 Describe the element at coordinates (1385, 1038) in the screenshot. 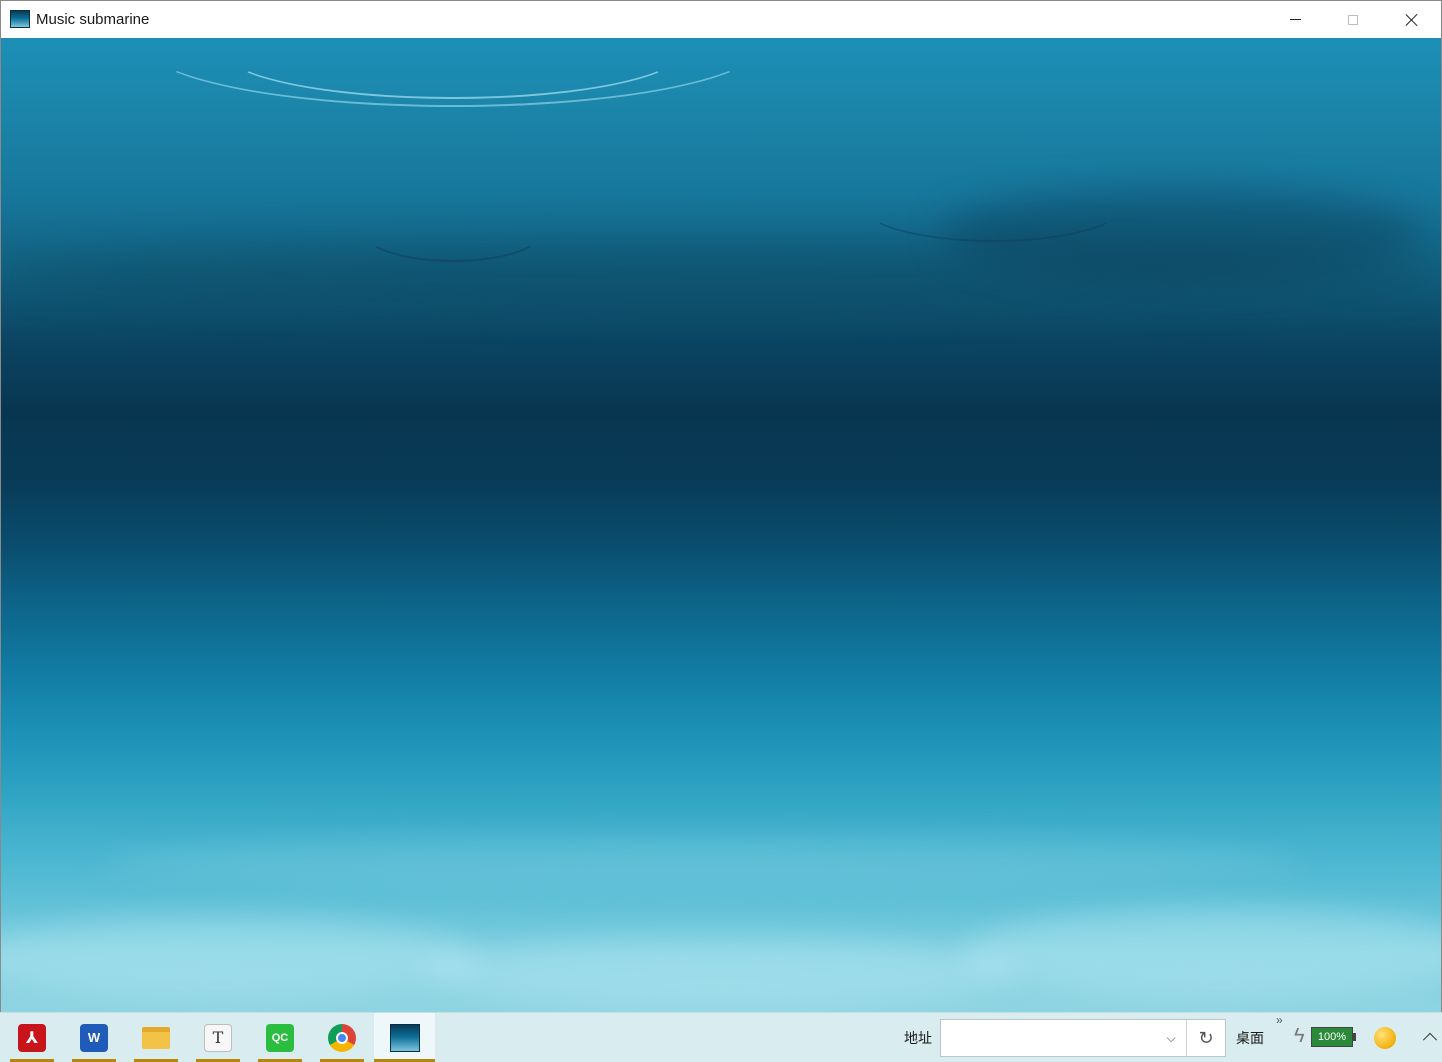

I see `status-orb-icon` at that location.